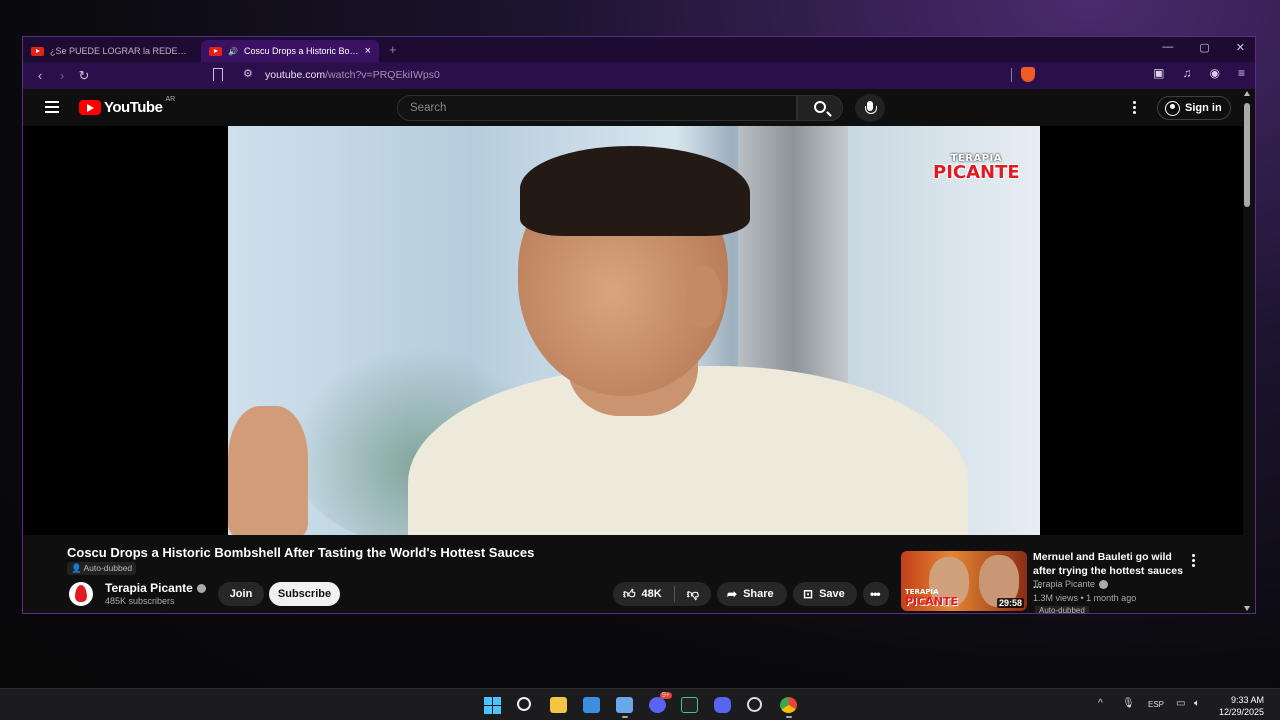  I want to click on bookmark-icon, so click(218, 74).